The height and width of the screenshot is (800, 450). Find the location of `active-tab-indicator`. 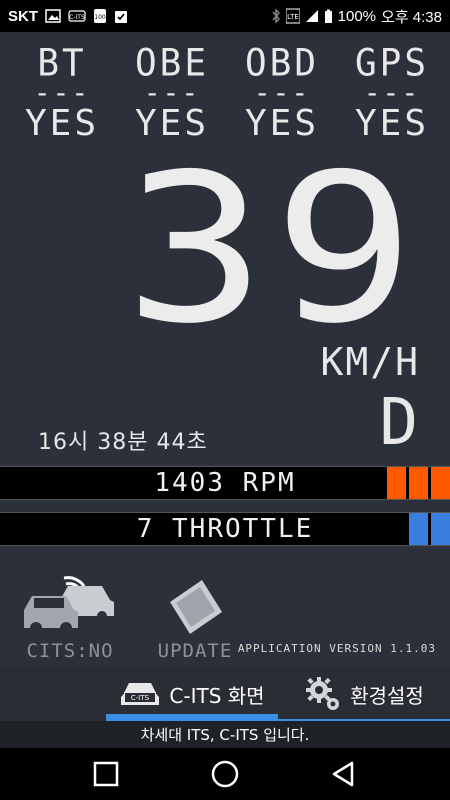

active-tab-indicator is located at coordinates (192, 717).